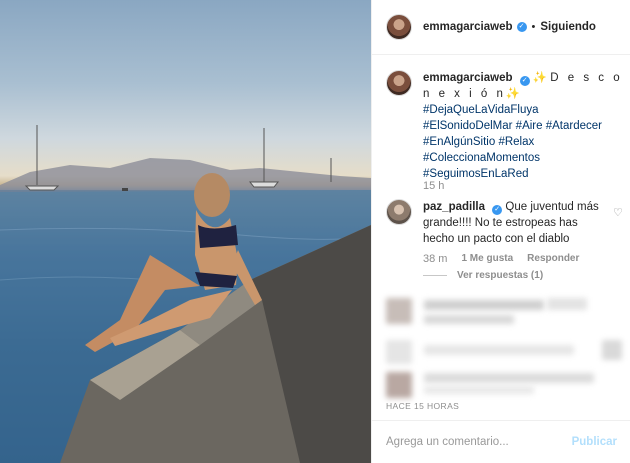 The width and height of the screenshot is (630, 463). What do you see at coordinates (568, 27) in the screenshot?
I see `following-button: Siguiendo` at bounding box center [568, 27].